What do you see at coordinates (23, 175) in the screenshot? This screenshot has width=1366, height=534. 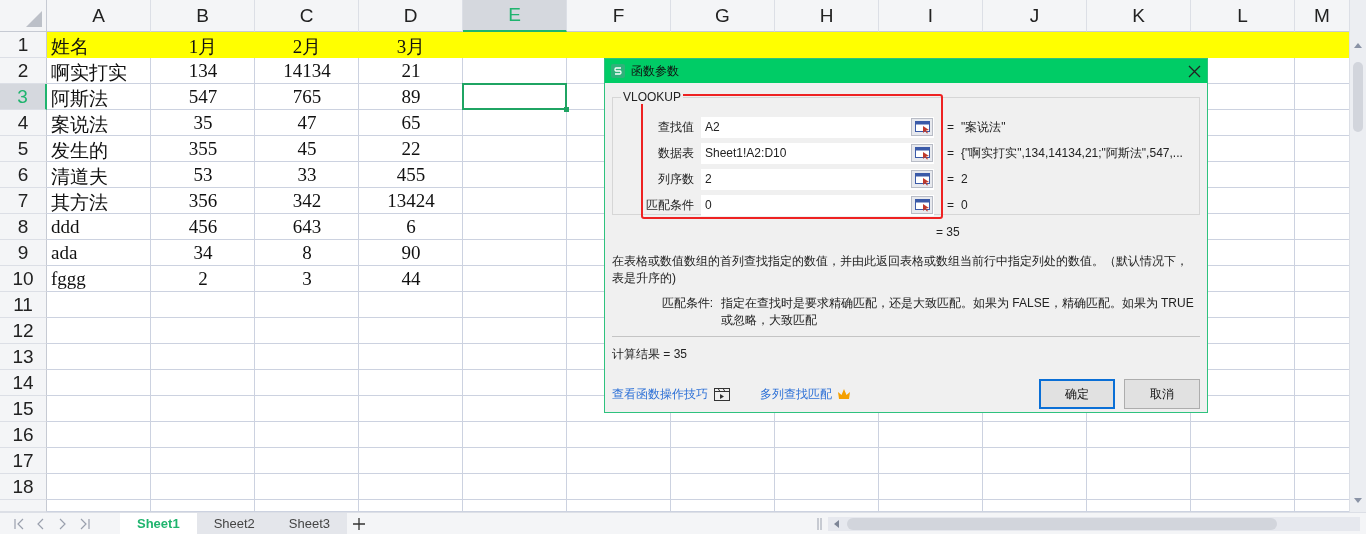 I see `row-header: 6` at bounding box center [23, 175].